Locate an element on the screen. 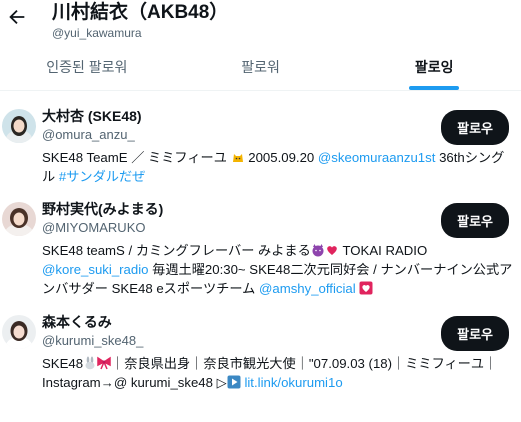  bio-mention-link: @skeomuraanzu1st is located at coordinates (376, 157).